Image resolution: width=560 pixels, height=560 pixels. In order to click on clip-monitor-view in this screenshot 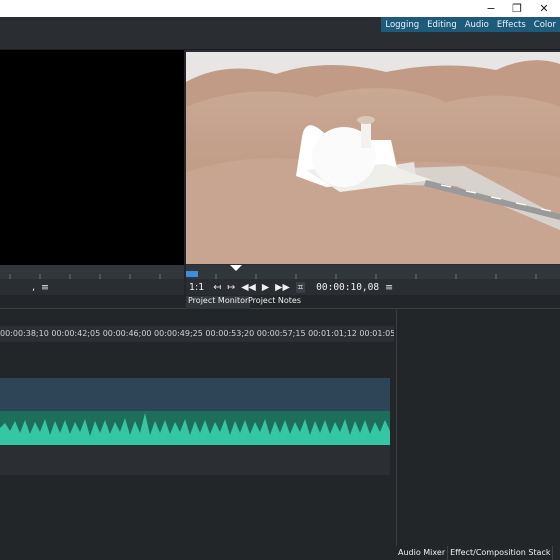, I will do `click(92, 157)`.